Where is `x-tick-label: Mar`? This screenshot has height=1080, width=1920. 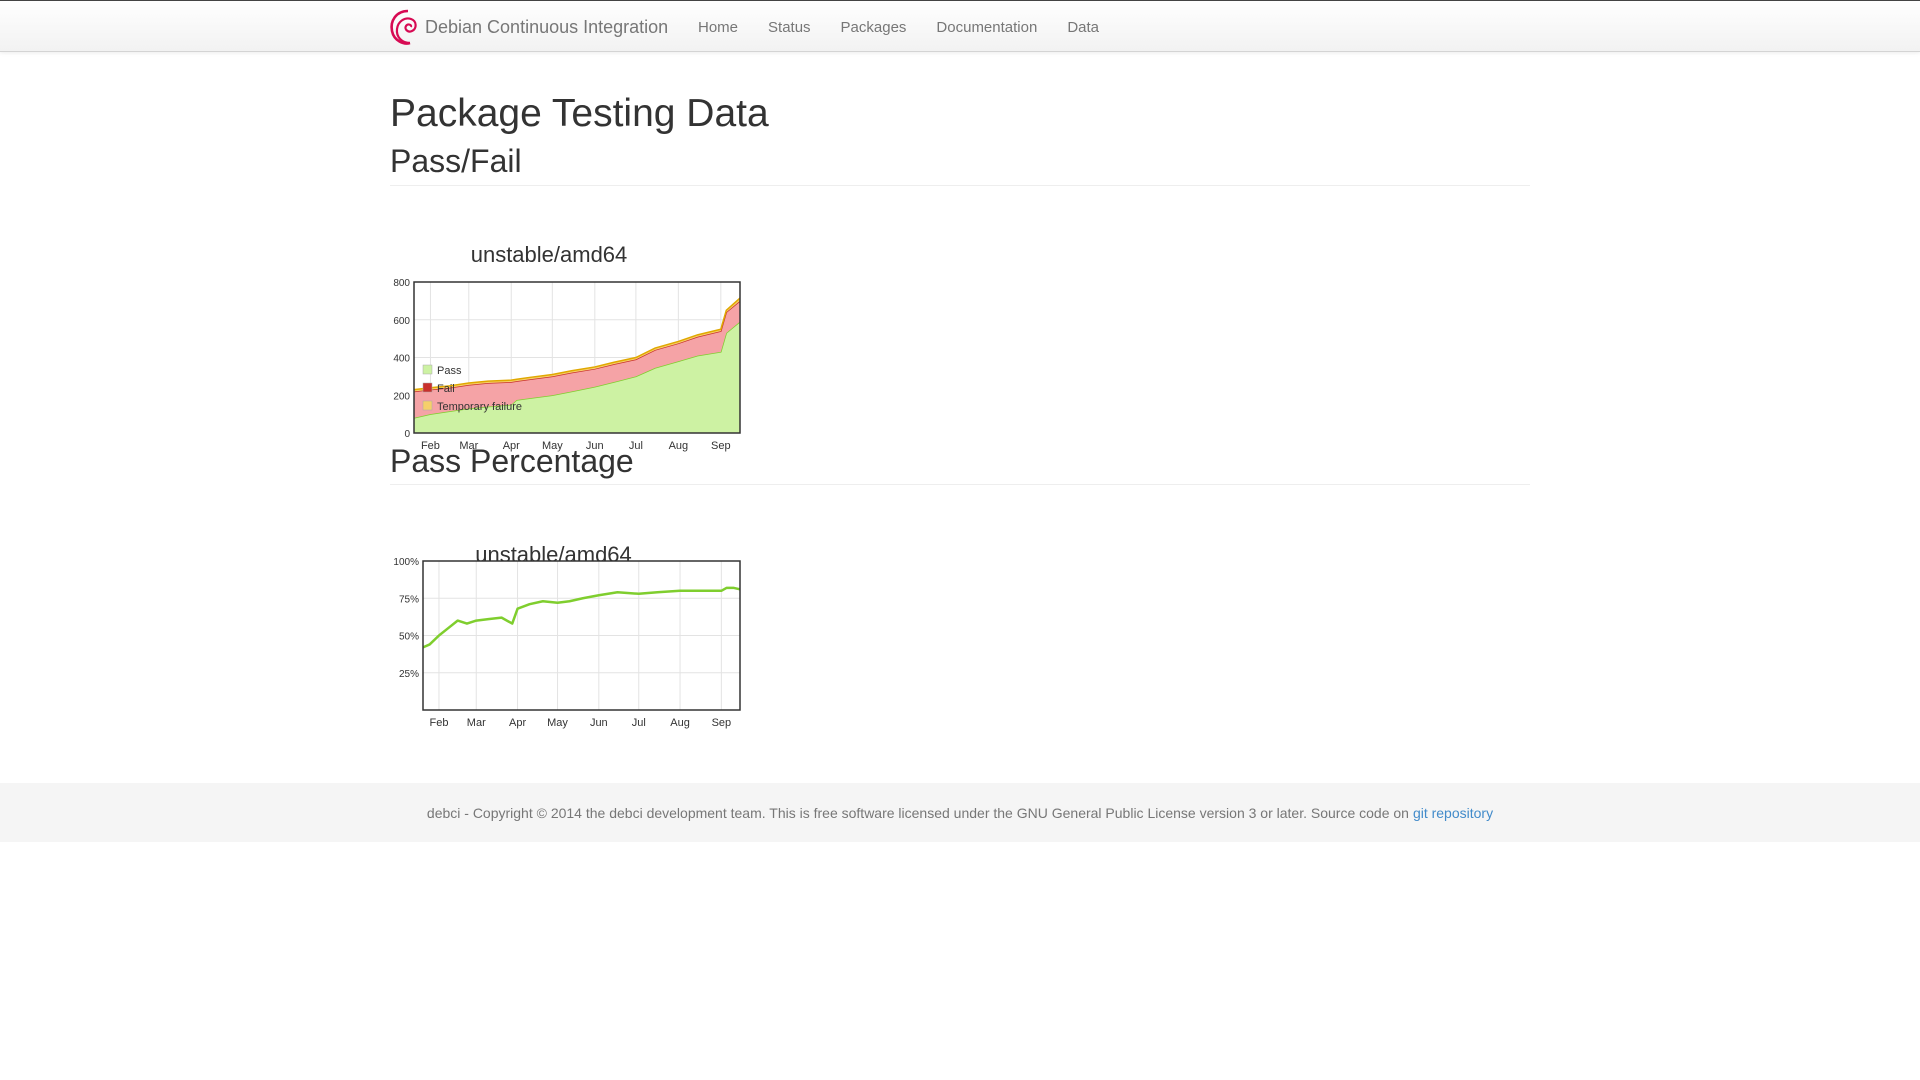 x-tick-label: Mar is located at coordinates (476, 723).